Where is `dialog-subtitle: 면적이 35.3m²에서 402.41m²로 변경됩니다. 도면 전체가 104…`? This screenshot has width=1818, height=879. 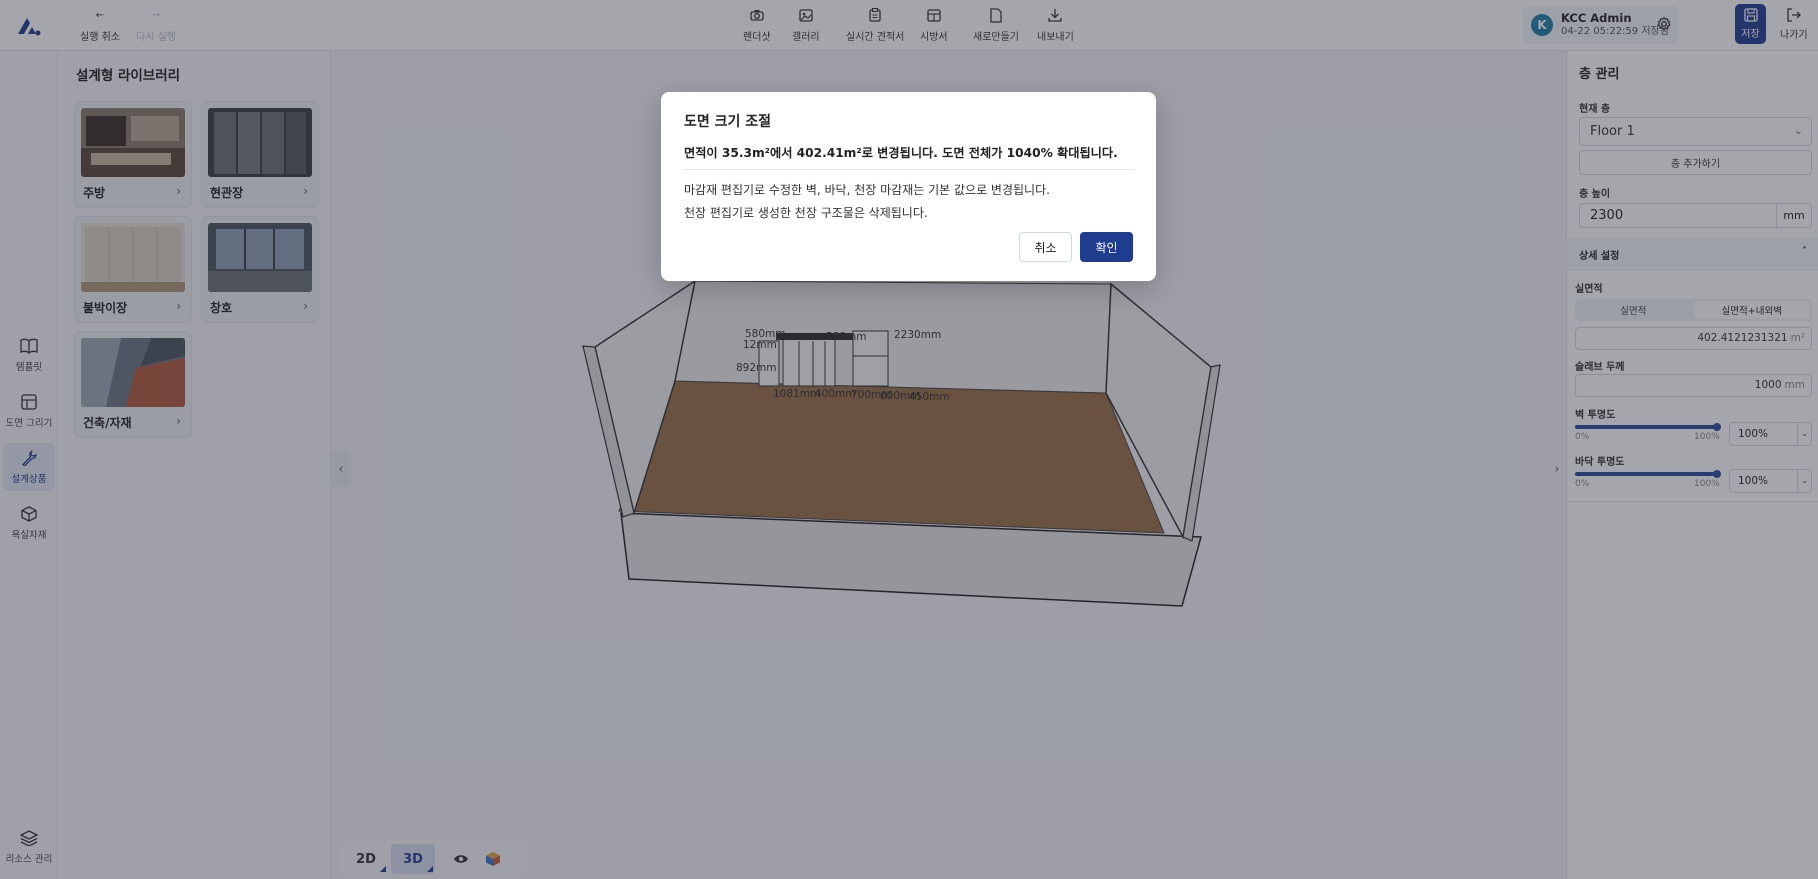 dialog-subtitle: 면적이 35.3m²에서 402.41m²로 변경됩니다. 도면 전체가 104… is located at coordinates (901, 153).